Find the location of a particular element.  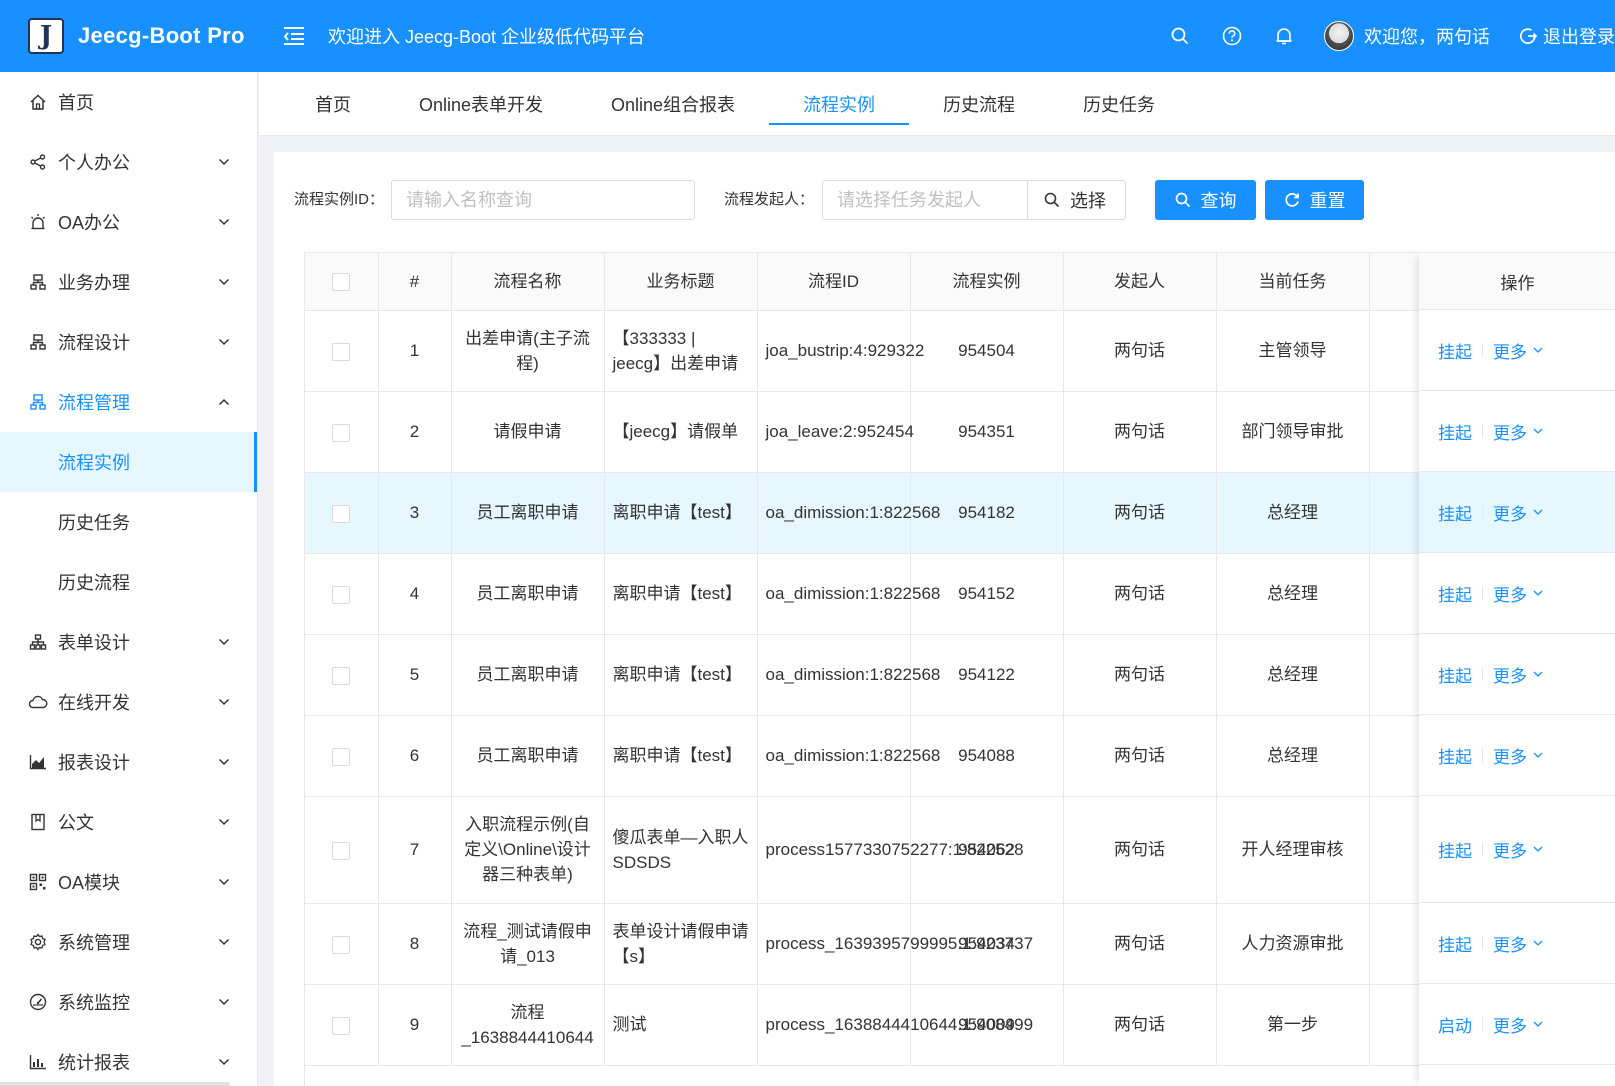

sidebar-item-statistics: 统计报表 is located at coordinates (128, 1059).